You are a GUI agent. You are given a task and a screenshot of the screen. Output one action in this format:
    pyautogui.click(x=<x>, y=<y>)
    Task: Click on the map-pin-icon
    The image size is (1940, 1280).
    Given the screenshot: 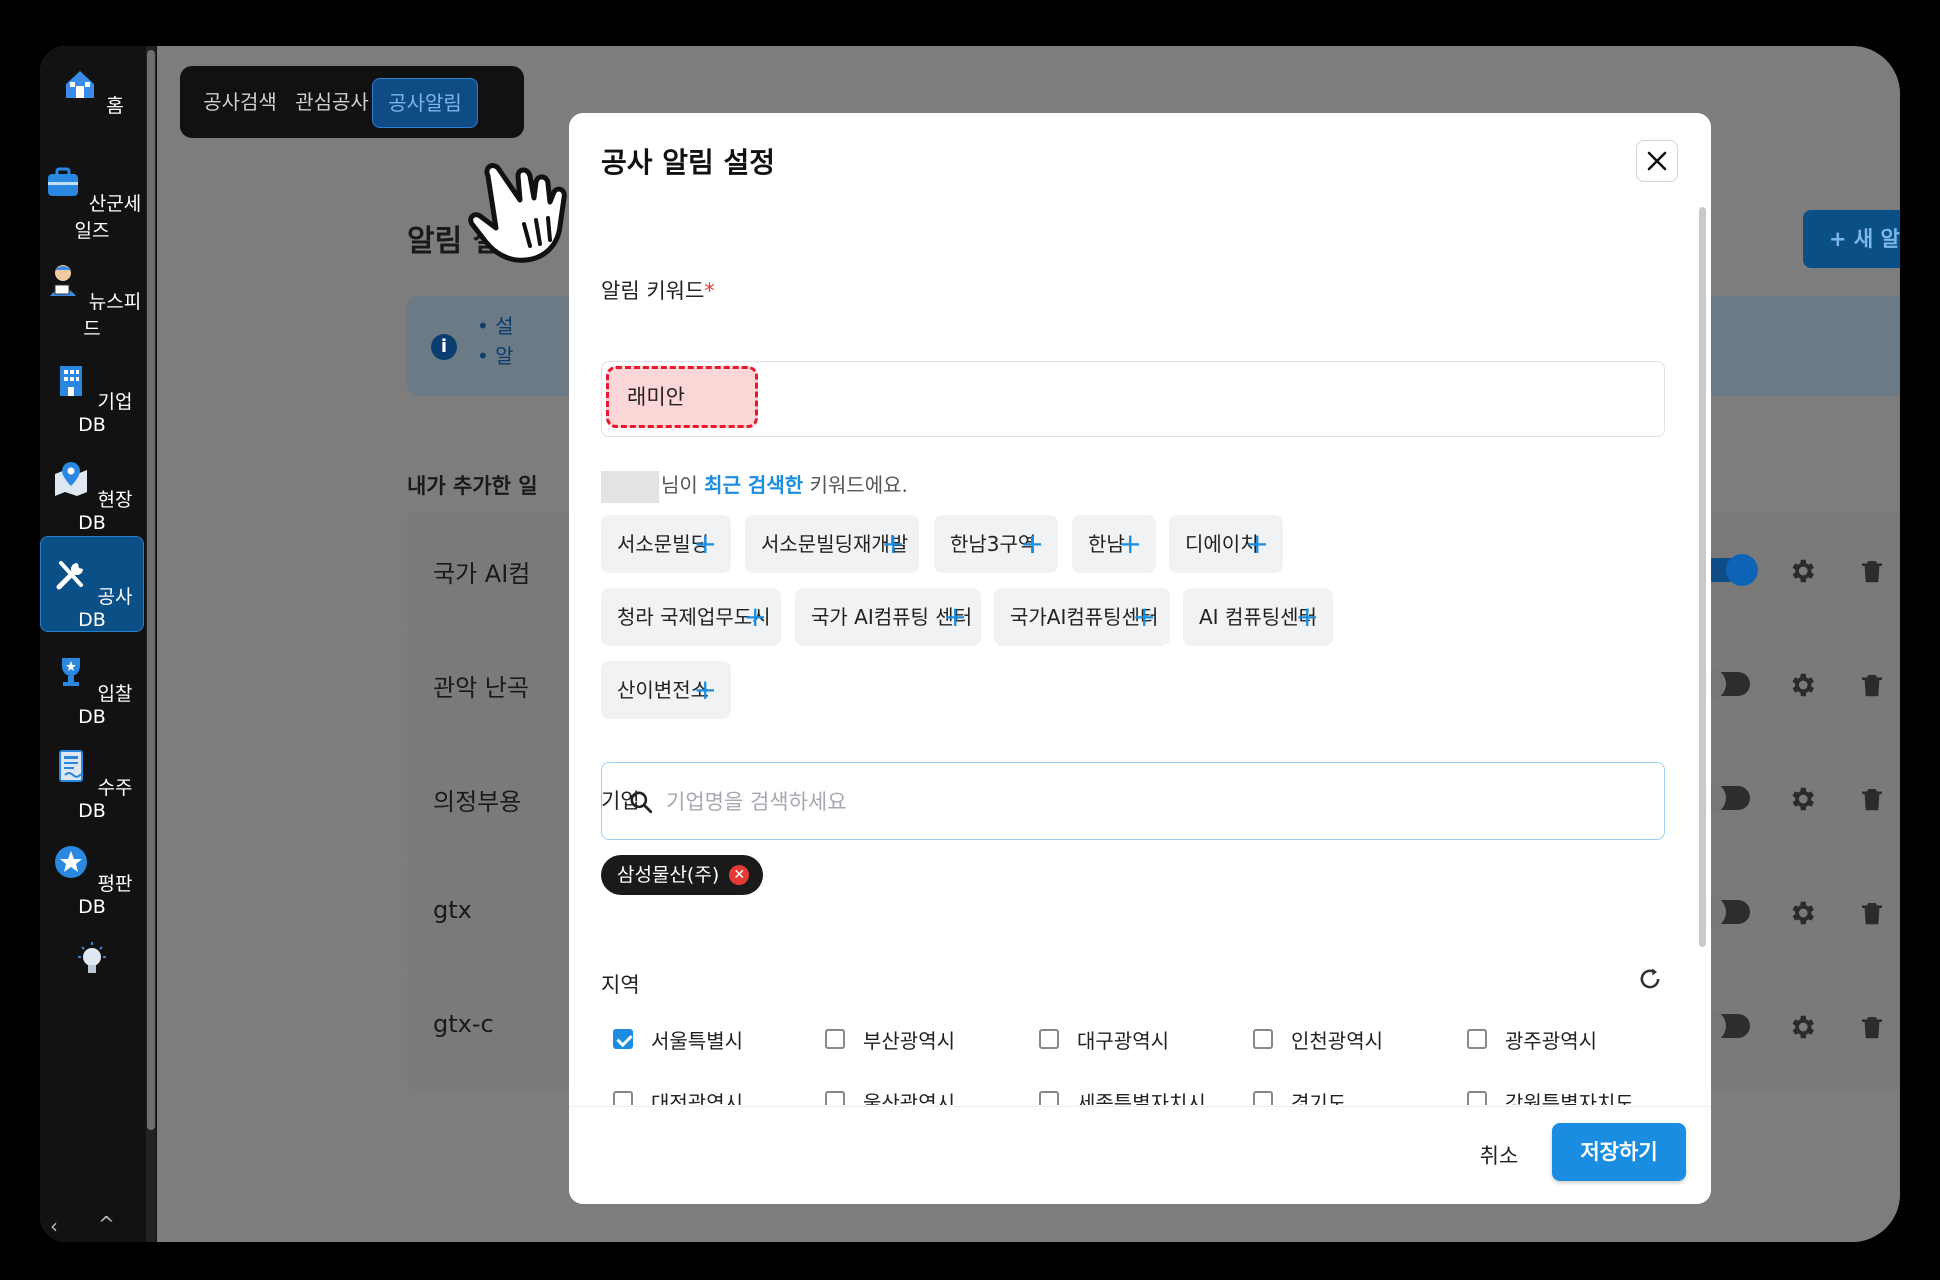 What is the action you would take?
    pyautogui.click(x=71, y=479)
    